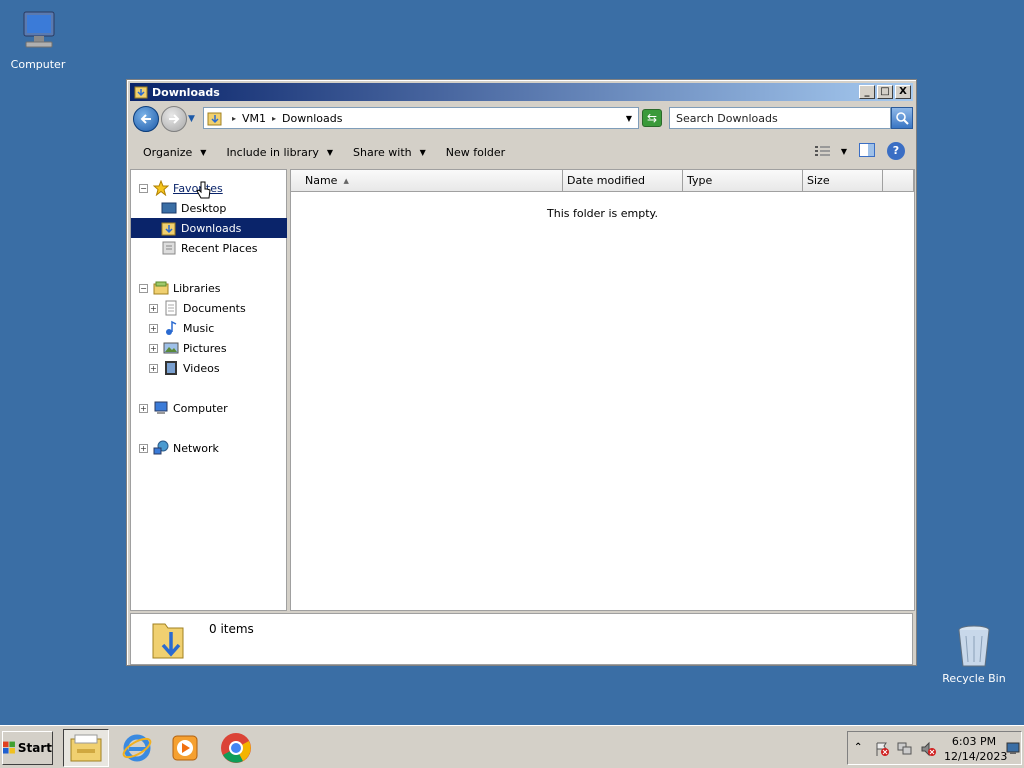 The width and height of the screenshot is (1024, 768). Describe the element at coordinates (1013, 749) in the screenshot. I see `show-desktop-icon` at that location.